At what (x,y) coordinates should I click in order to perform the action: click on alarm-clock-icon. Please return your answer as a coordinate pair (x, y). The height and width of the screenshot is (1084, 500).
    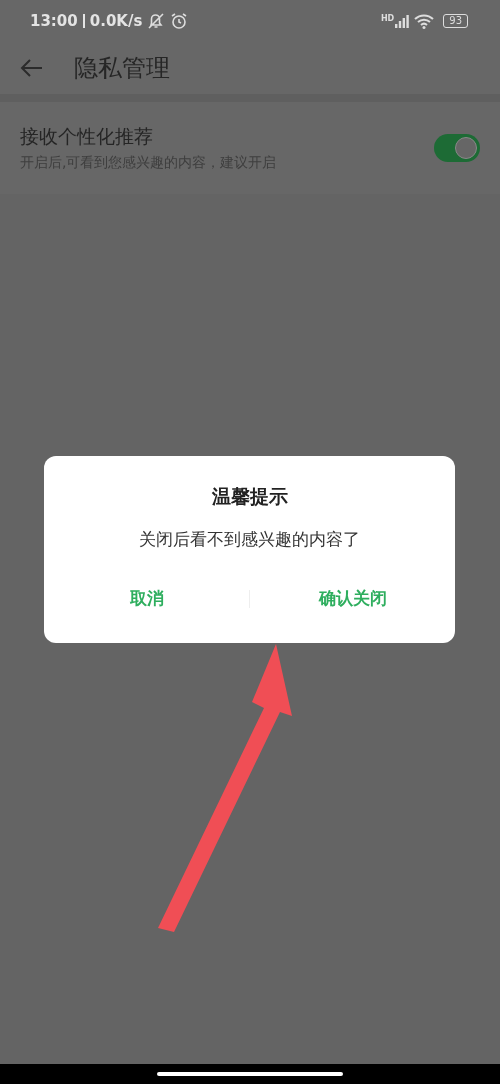
    Looking at the image, I should click on (179, 21).